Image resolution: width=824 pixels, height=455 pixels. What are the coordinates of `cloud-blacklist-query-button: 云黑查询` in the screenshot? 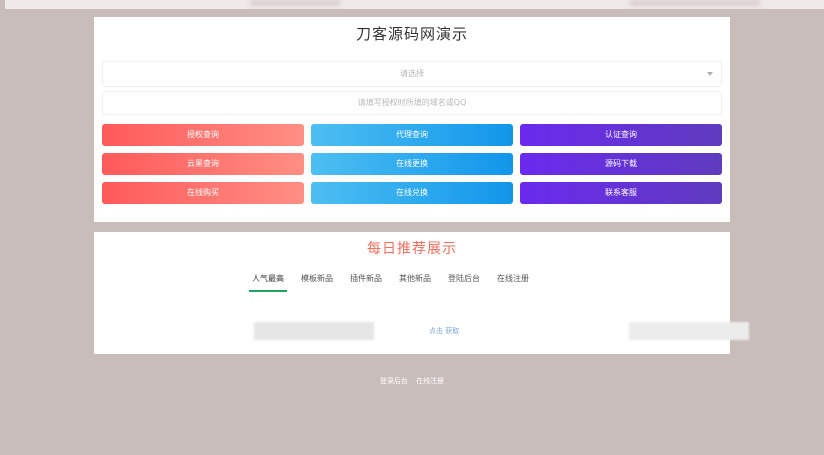 It's located at (203, 164).